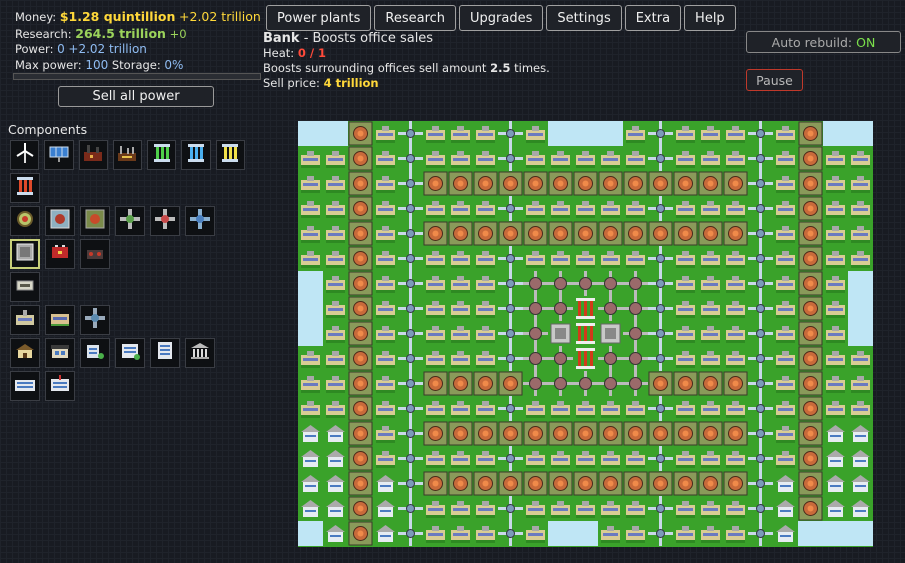  What do you see at coordinates (319, 18) in the screenshot?
I see `nav-power-plants: Power plants` at bounding box center [319, 18].